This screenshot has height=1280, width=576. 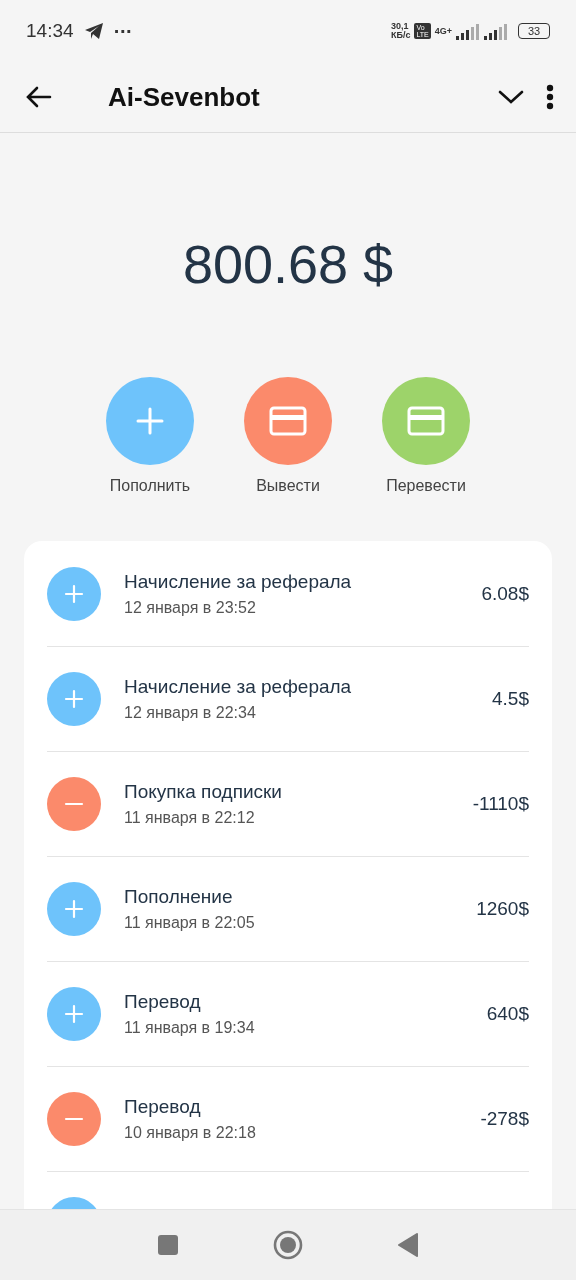 What do you see at coordinates (408, 1245) in the screenshot?
I see `triangle-back-icon` at bounding box center [408, 1245].